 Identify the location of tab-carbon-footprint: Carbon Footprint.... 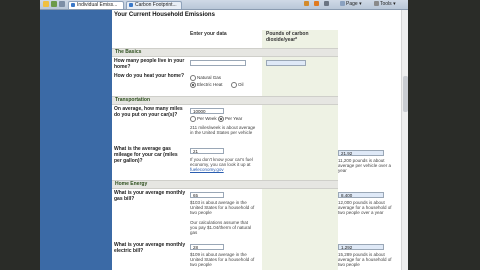
(154, 5).